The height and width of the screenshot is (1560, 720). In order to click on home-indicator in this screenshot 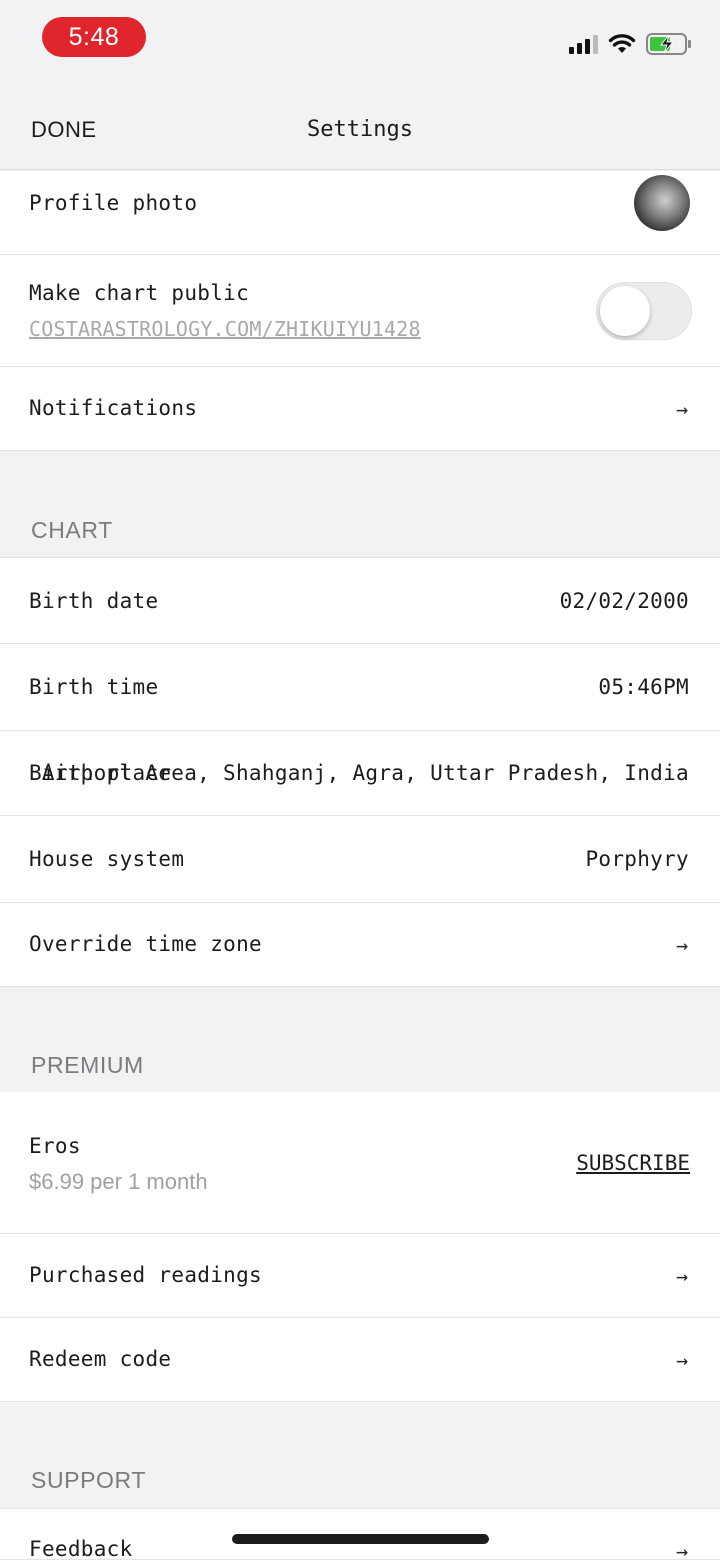, I will do `click(360, 1539)`.